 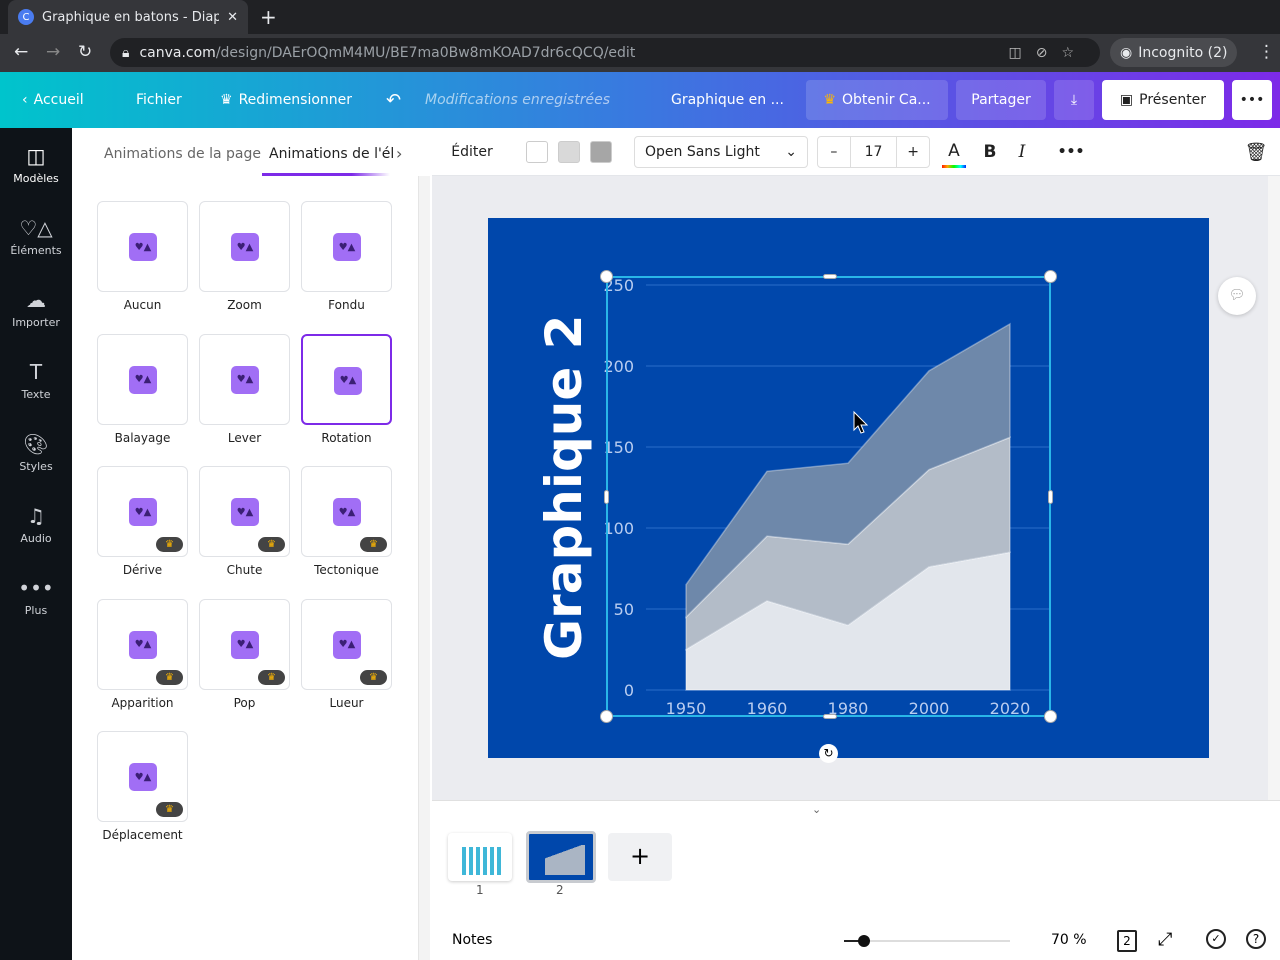 I want to click on canvas-scrollbar, so click(x=1274, y=488).